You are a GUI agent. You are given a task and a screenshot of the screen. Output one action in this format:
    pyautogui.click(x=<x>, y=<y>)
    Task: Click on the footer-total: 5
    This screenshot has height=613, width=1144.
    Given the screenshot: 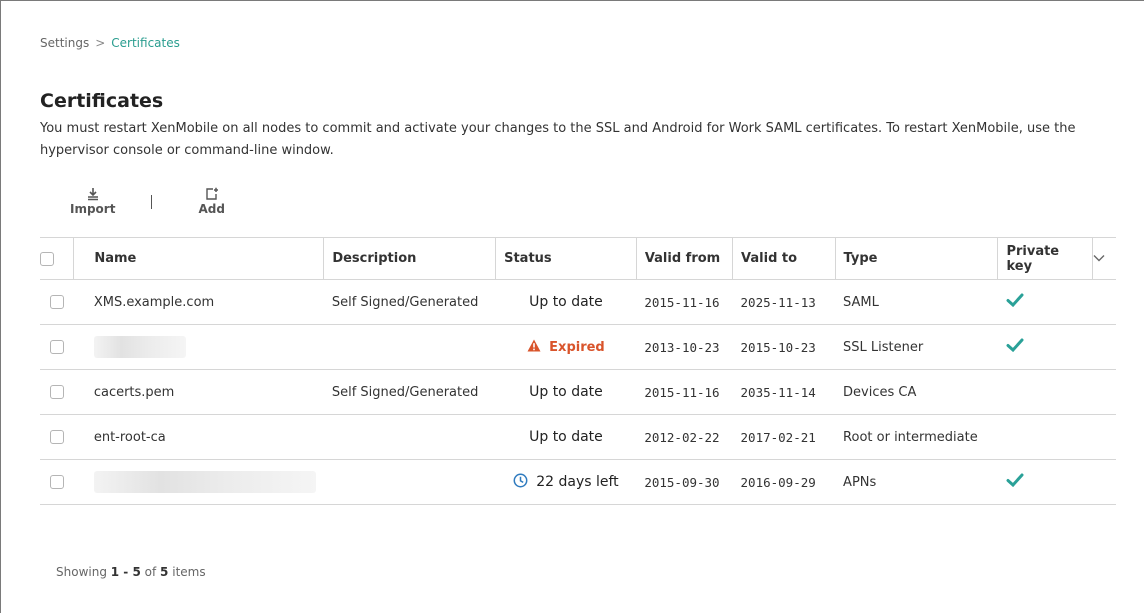 What is the action you would take?
    pyautogui.click(x=164, y=572)
    